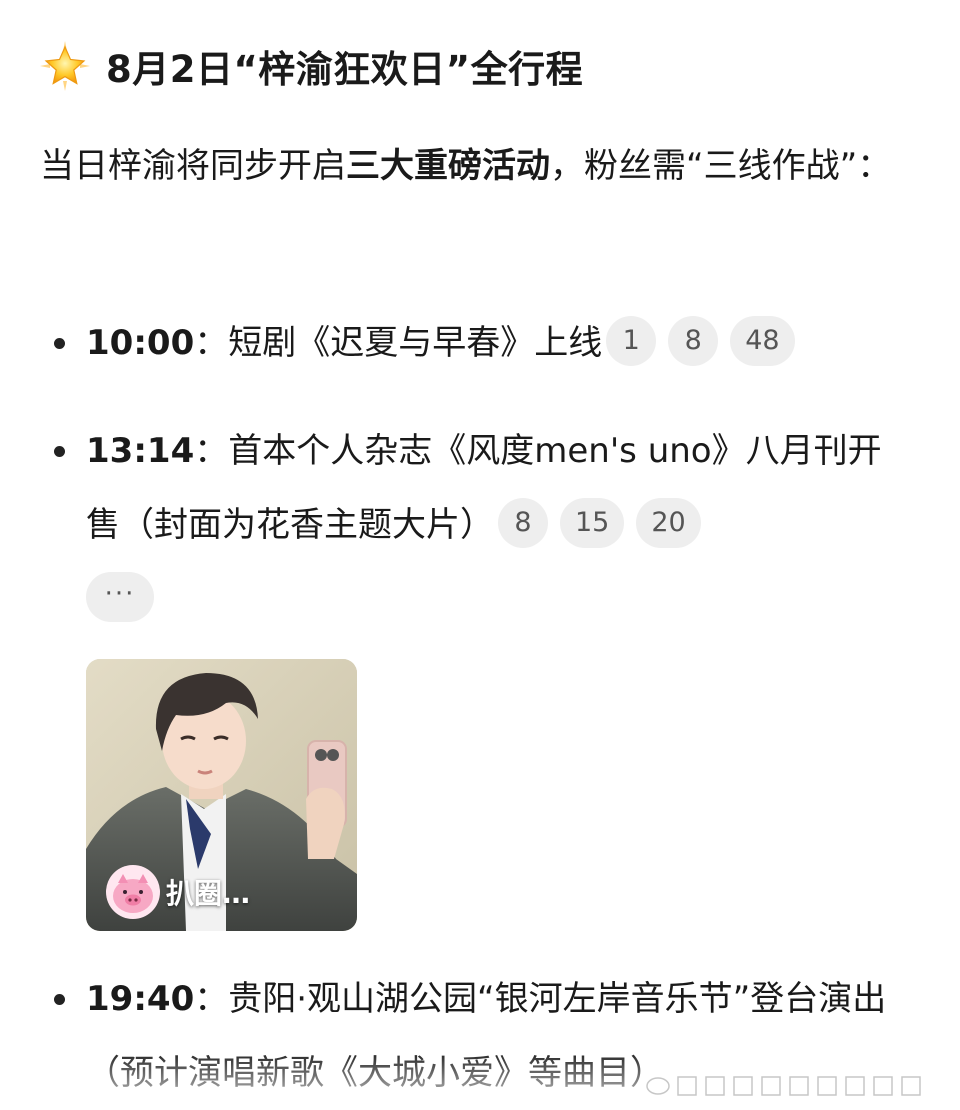 This screenshot has height=1110, width=960. Describe the element at coordinates (193, 166) in the screenshot. I see `intro-text: 当日梓渝将同步开启` at that location.